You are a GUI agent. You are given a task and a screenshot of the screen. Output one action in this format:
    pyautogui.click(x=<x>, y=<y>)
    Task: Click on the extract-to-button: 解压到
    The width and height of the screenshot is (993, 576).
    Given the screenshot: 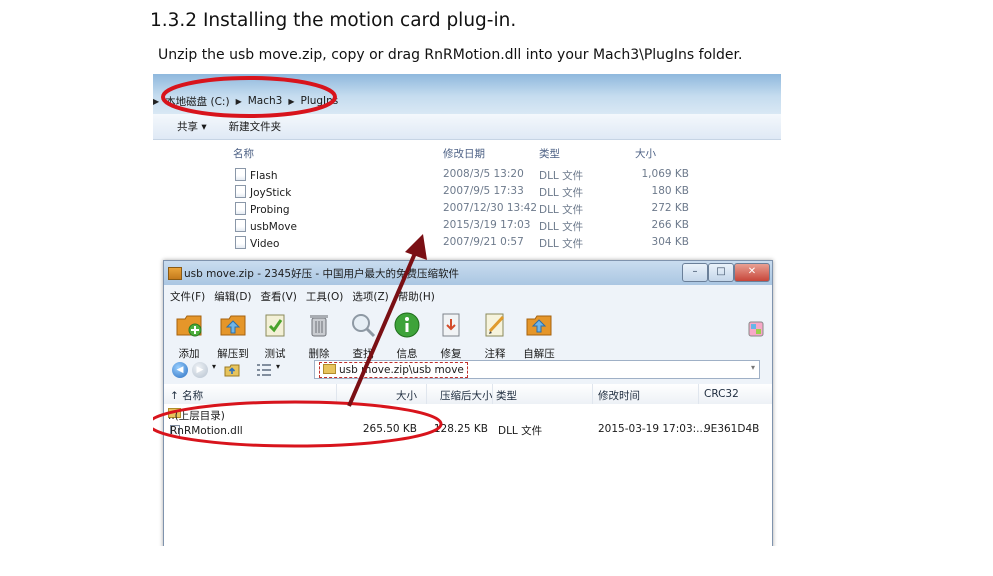 What is the action you would take?
    pyautogui.click(x=233, y=336)
    